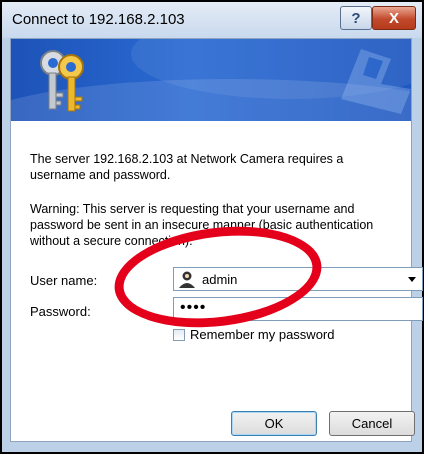 Image resolution: width=428 pixels, height=458 pixels. I want to click on help-button: ?, so click(356, 18).